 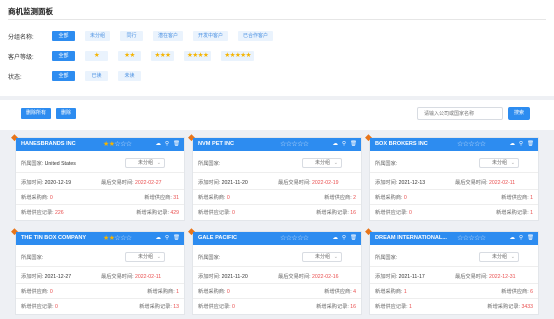 What do you see at coordinates (460, 113) in the screenshot?
I see `search-input` at bounding box center [460, 113].